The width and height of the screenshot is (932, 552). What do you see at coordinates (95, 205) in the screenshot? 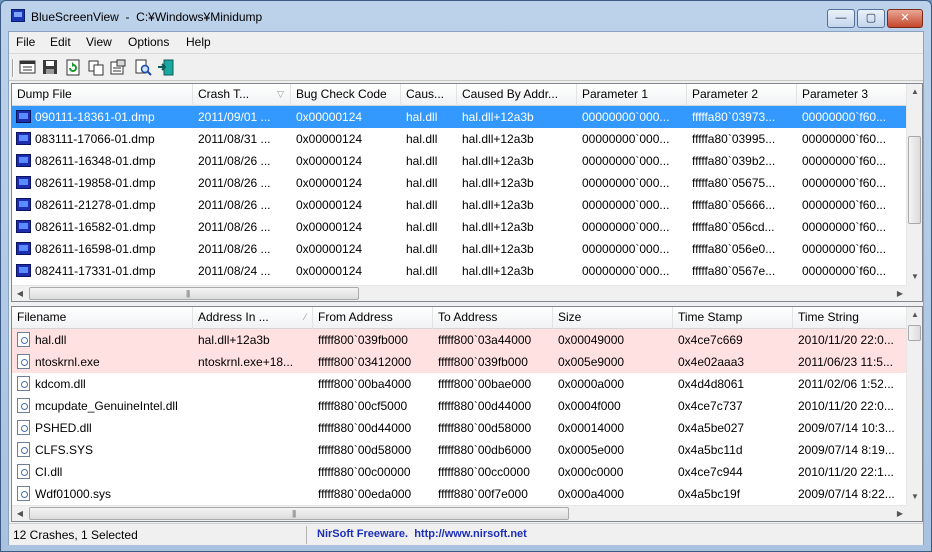
I see `cell-text: 082611-21278-01.dmp` at bounding box center [95, 205].